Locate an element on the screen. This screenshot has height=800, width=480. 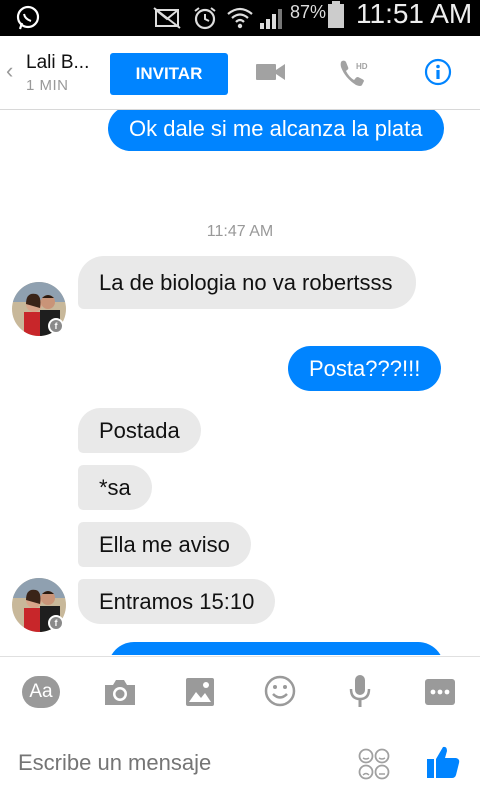
incoming-message: Entramos 15:10 is located at coordinates (177, 601).